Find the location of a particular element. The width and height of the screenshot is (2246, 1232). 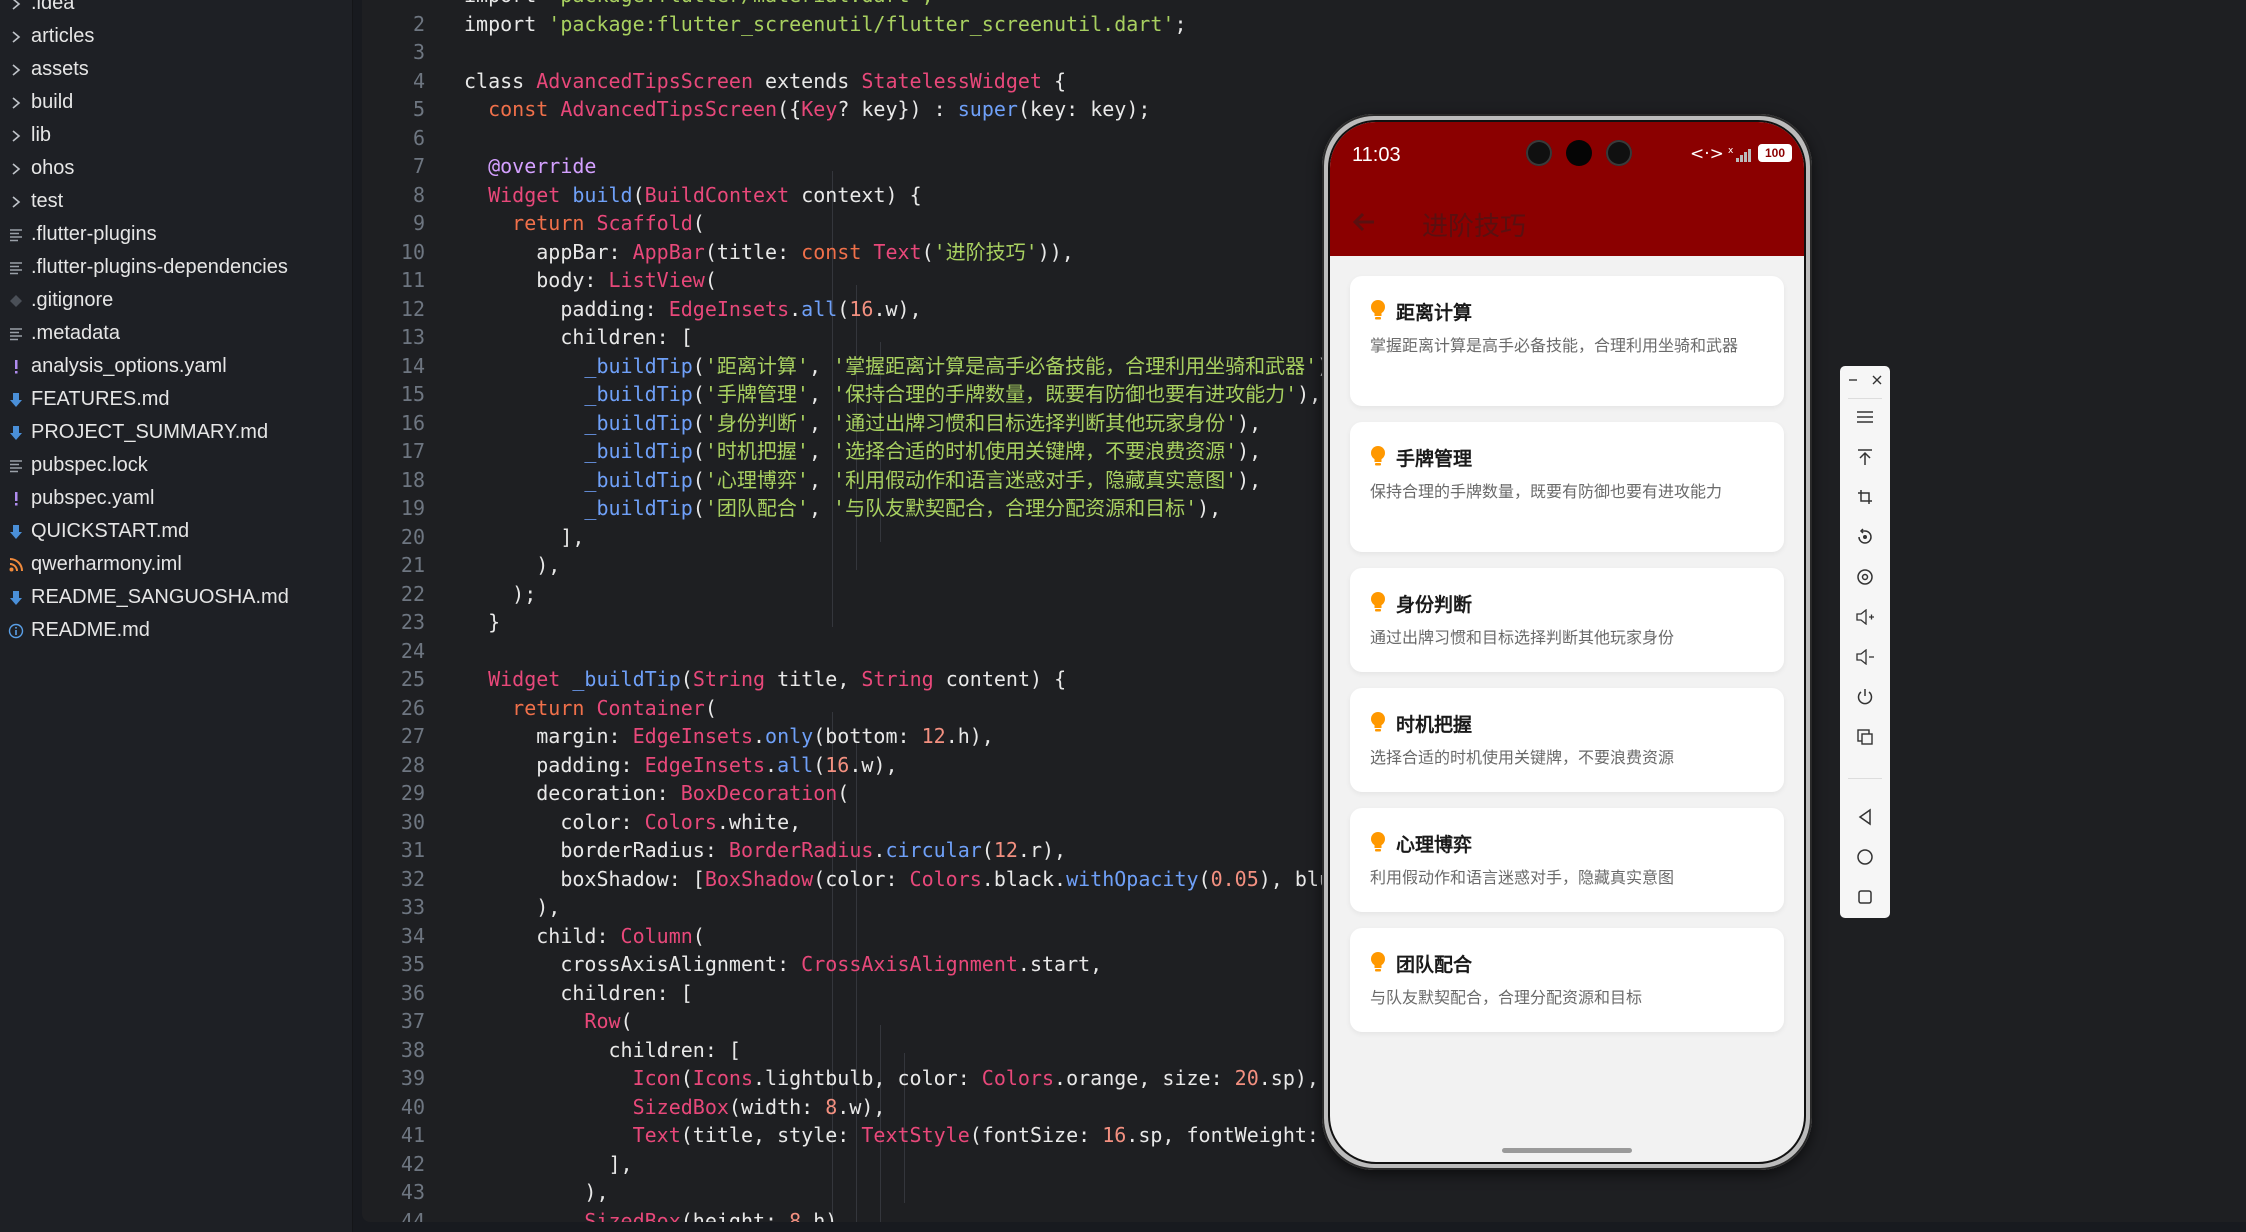

tree-item: .metadata is located at coordinates (176, 333).